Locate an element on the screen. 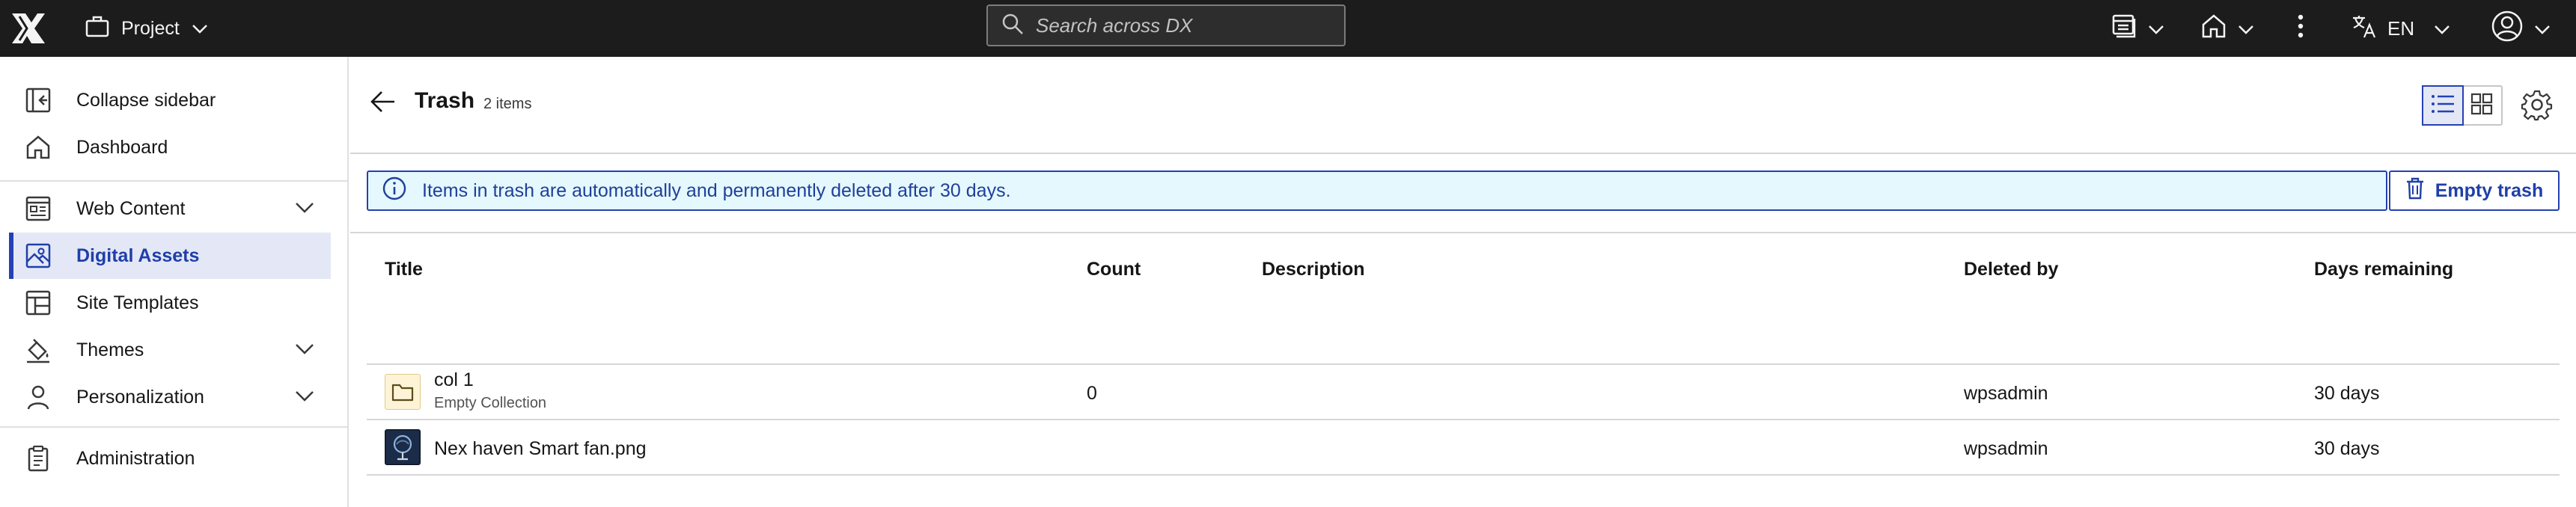 The height and width of the screenshot is (507, 2576). sidebar-item-site-templates: Site Templates is located at coordinates (170, 303).